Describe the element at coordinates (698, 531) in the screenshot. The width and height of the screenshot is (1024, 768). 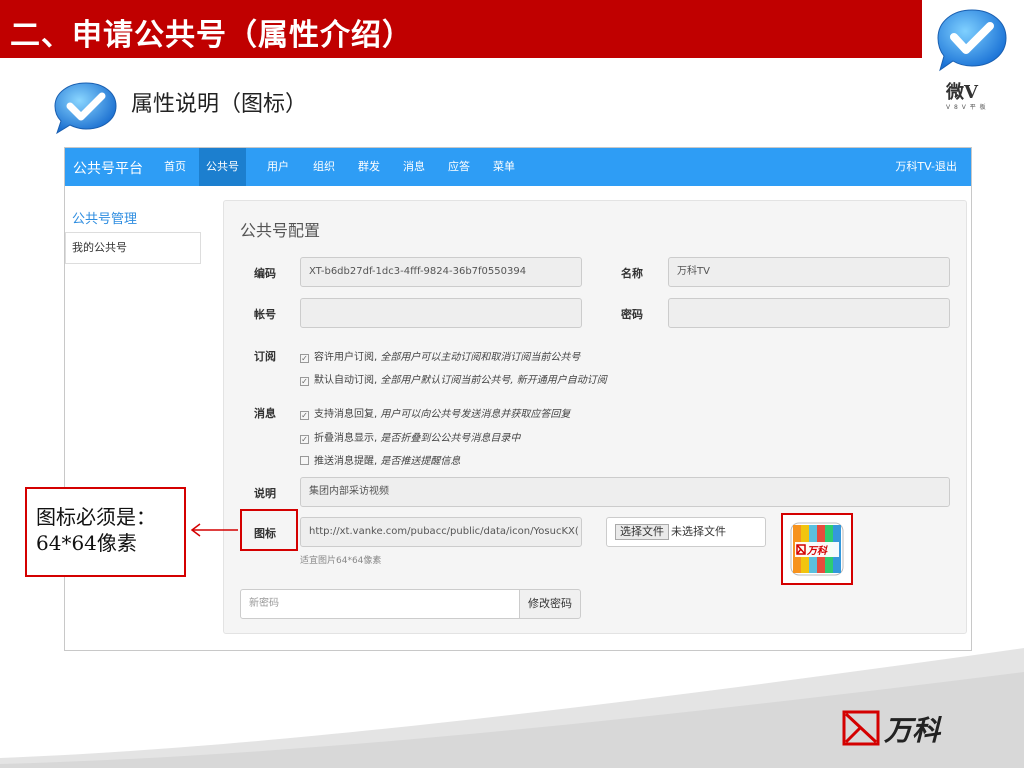
I see `file-status: 未选择文件` at that location.